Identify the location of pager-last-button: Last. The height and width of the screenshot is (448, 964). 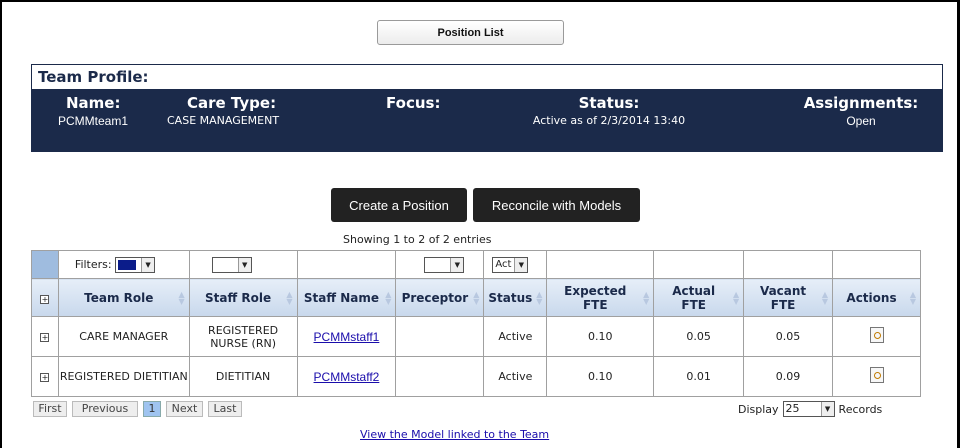
(225, 409).